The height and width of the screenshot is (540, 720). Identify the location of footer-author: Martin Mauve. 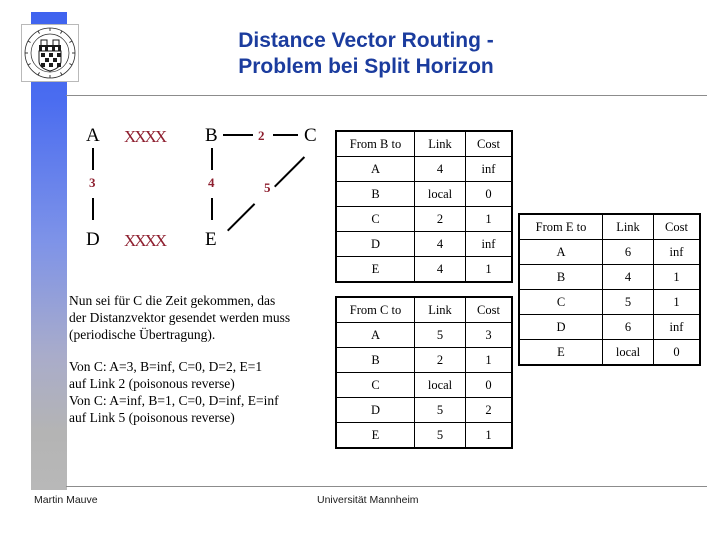
(66, 500).